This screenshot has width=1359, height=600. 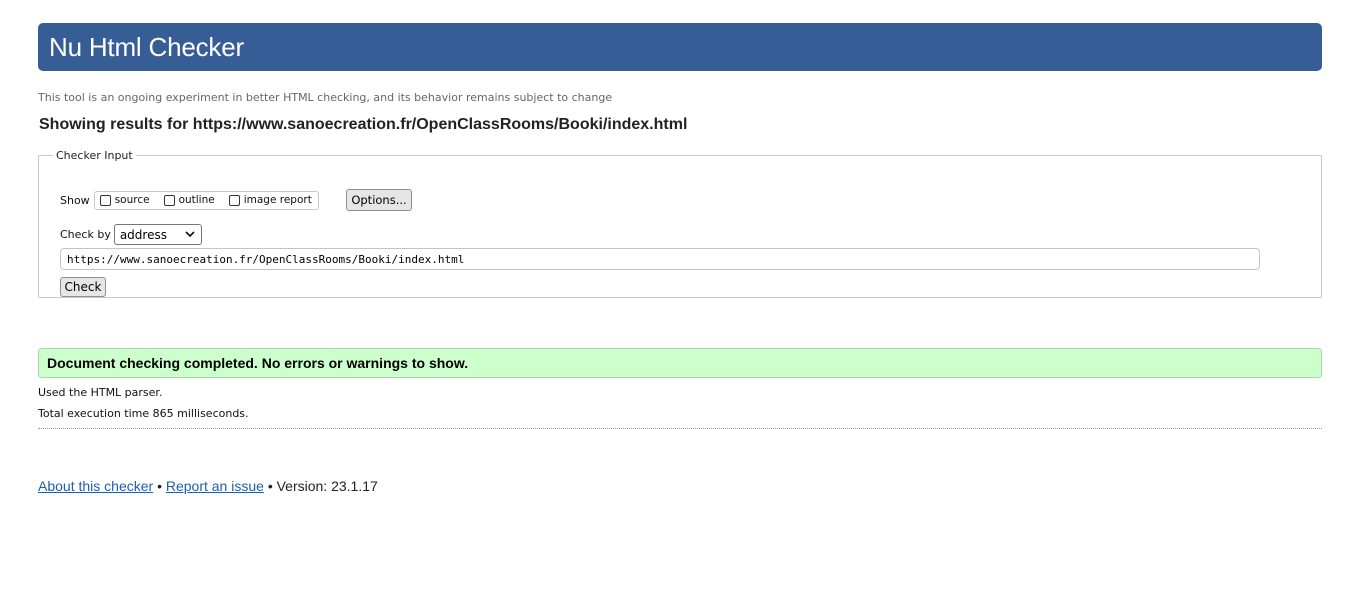 What do you see at coordinates (234, 200) in the screenshot?
I see `checkbox-image-report-box` at bounding box center [234, 200].